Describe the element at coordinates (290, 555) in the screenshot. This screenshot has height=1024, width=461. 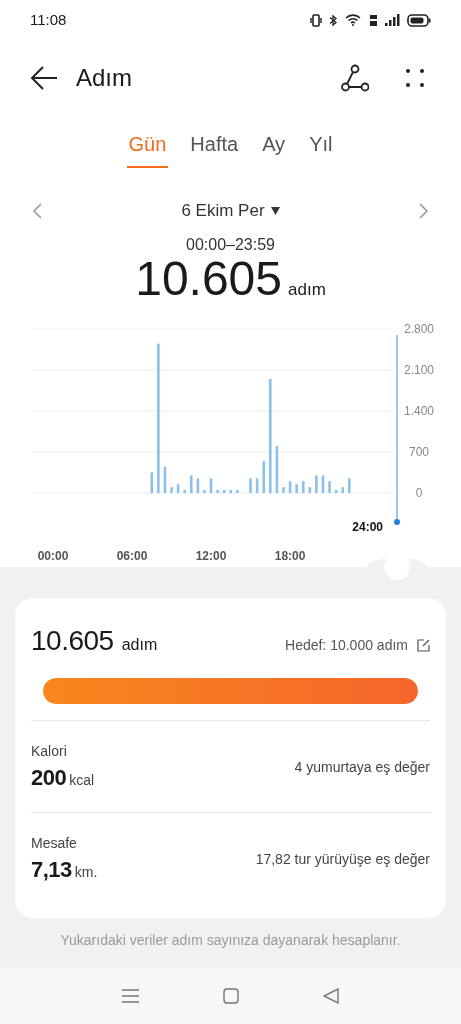
I see `x-tick-label: 18:00` at that location.